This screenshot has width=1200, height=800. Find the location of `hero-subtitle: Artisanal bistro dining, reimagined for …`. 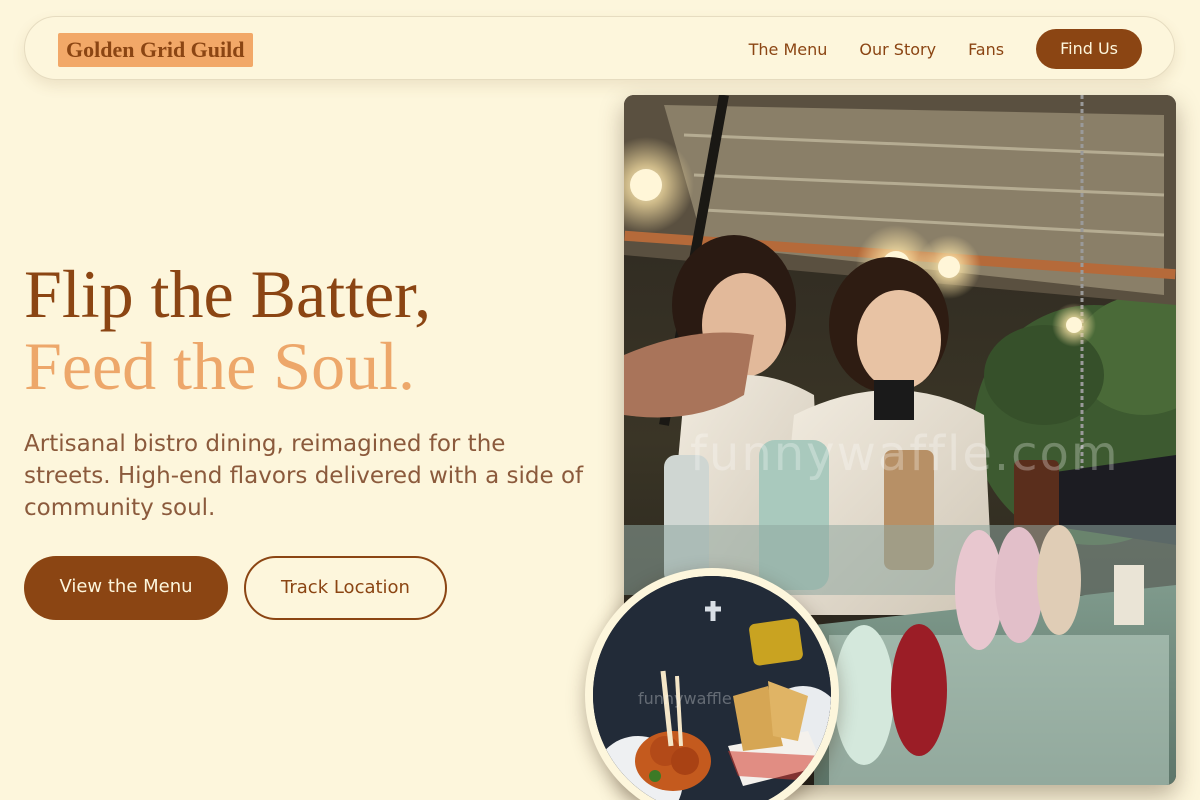

hero-subtitle: Artisanal bistro dining, reimagined for … is located at coordinates (304, 476).